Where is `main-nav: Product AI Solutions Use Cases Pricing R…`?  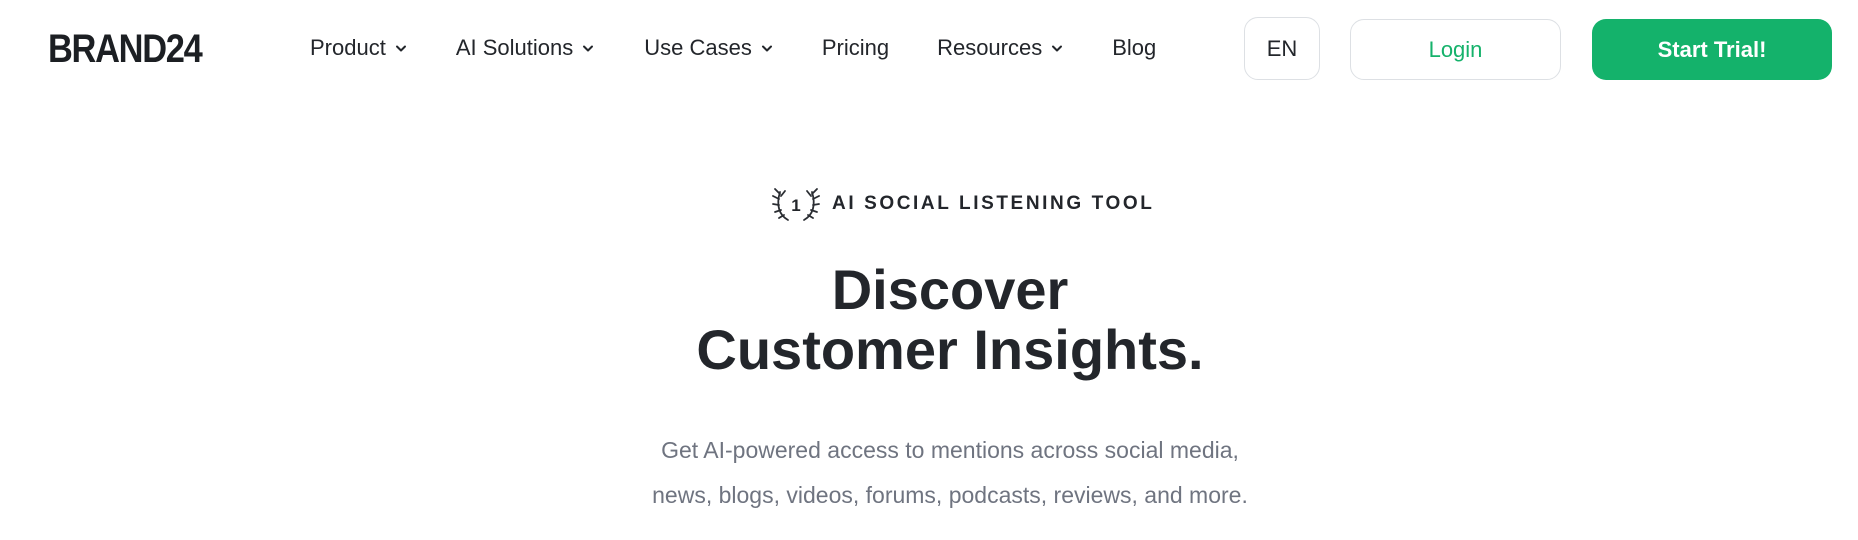 main-nav: Product AI Solutions Use Cases Pricing R… is located at coordinates (733, 48).